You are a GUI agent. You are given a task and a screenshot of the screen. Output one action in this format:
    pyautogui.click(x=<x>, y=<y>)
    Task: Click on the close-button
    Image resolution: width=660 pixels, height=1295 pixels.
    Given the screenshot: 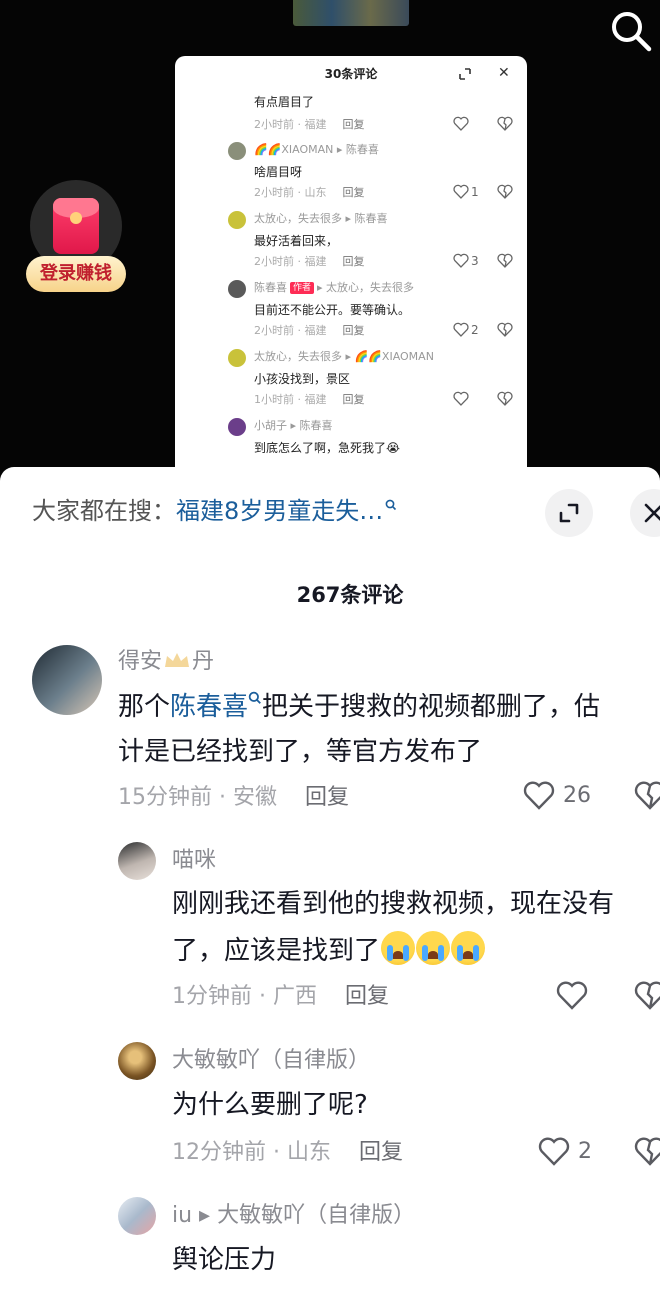 What is the action you would take?
    pyautogui.click(x=645, y=513)
    